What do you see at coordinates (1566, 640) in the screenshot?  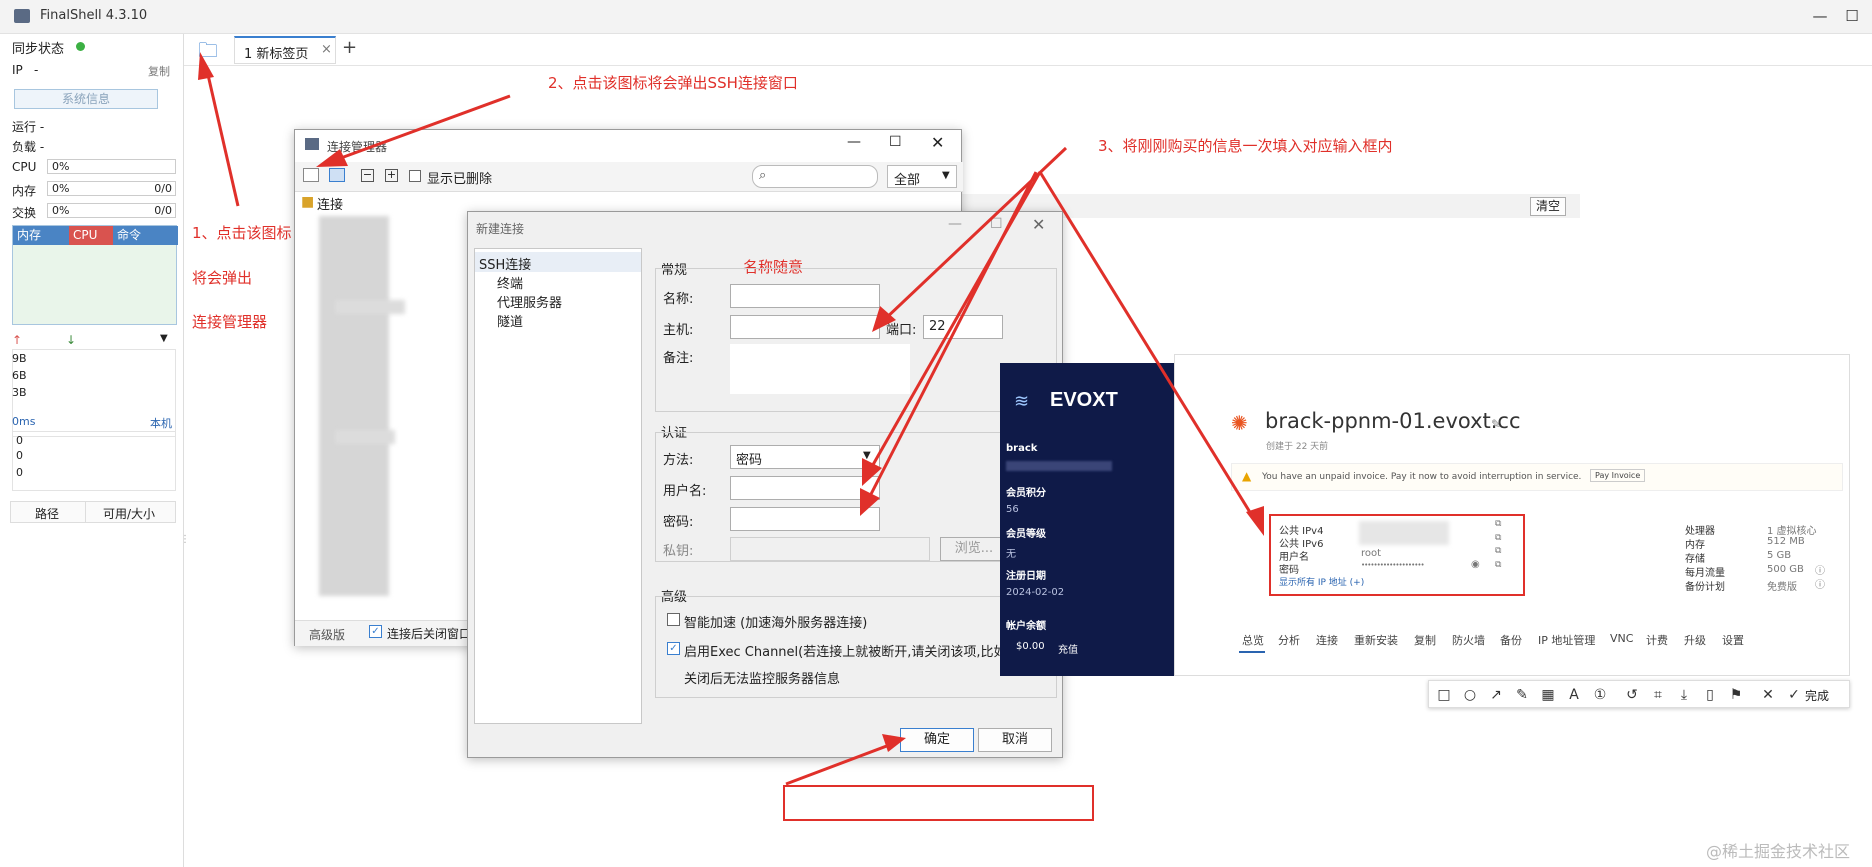 I see `evoxt-tab: IP 地址管理` at bounding box center [1566, 640].